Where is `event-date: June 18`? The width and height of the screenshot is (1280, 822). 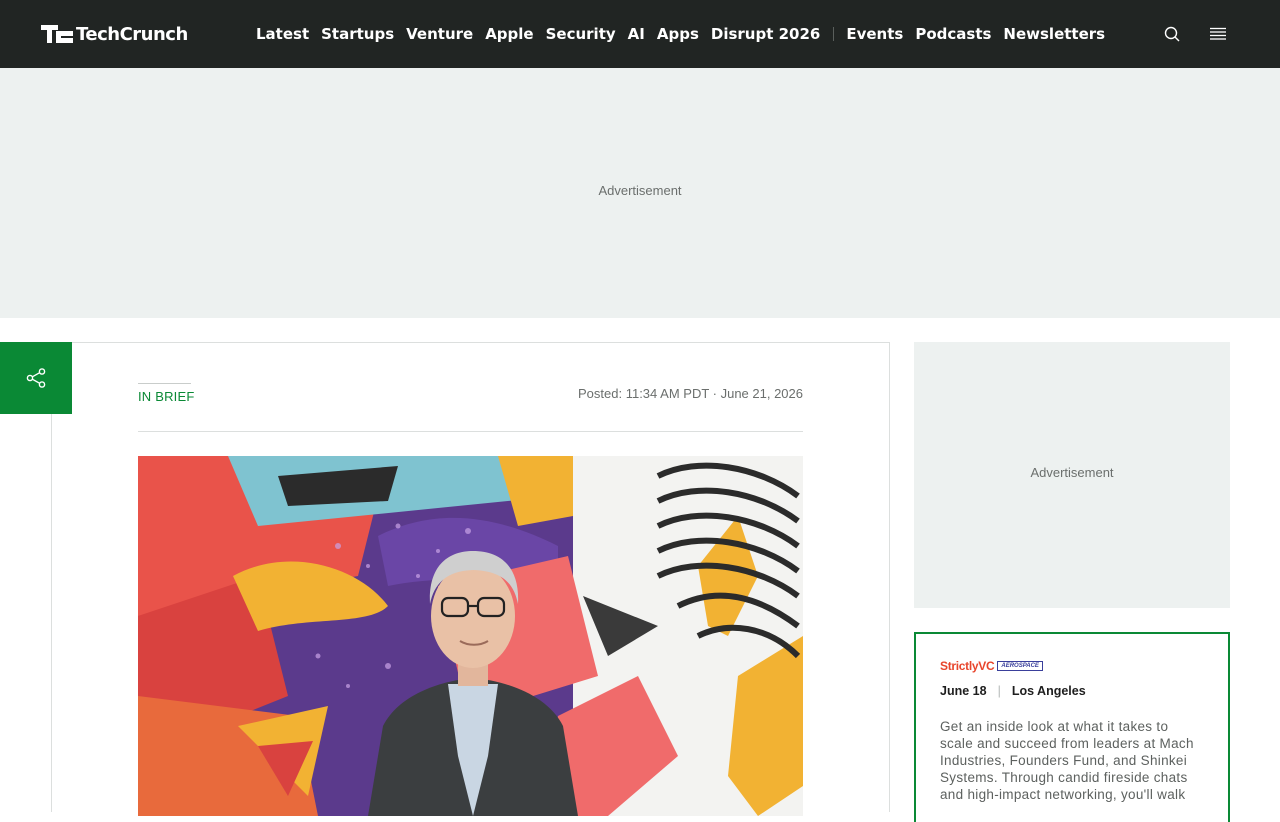
event-date: June 18 is located at coordinates (963, 691).